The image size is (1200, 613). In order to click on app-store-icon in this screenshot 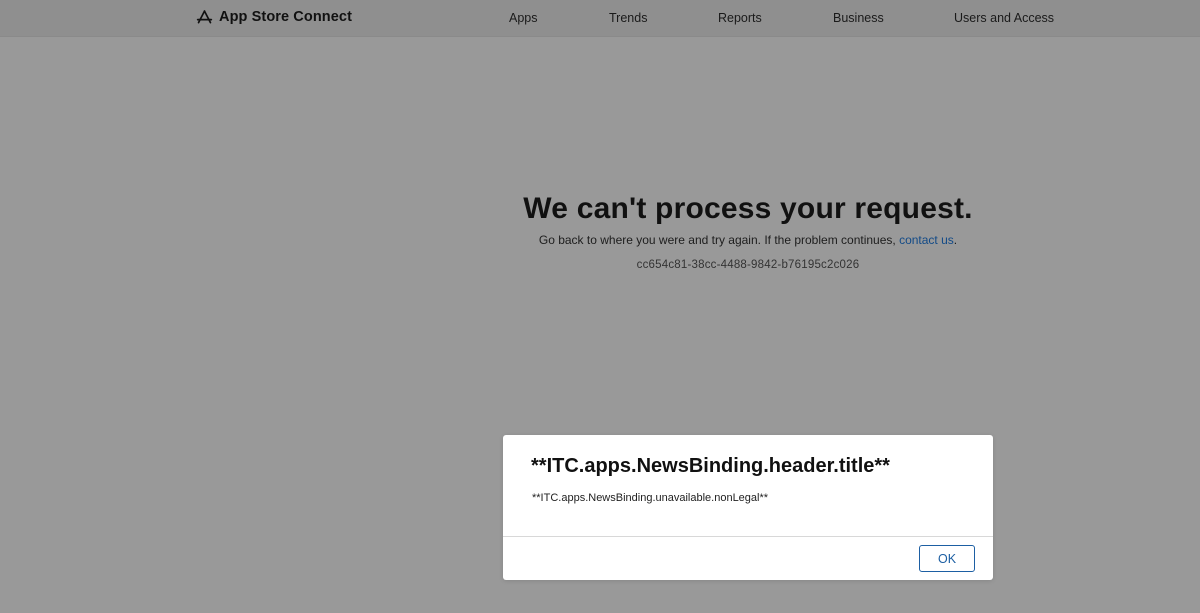, I will do `click(204, 17)`.